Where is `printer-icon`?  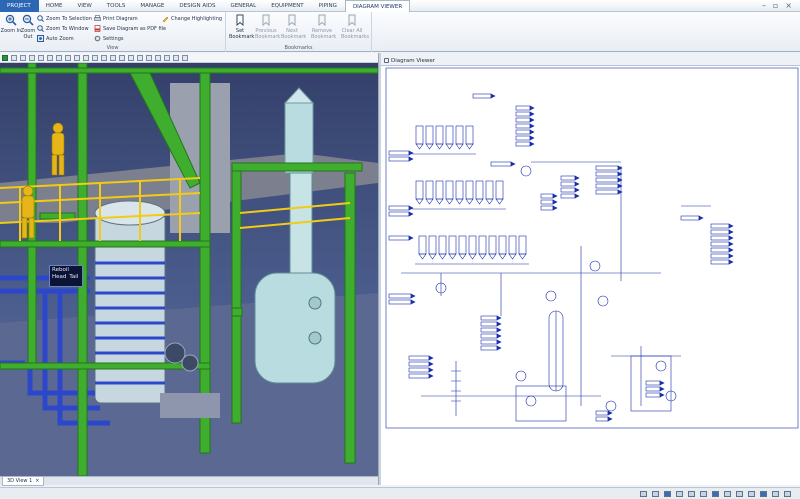
printer-icon is located at coordinates (97, 18).